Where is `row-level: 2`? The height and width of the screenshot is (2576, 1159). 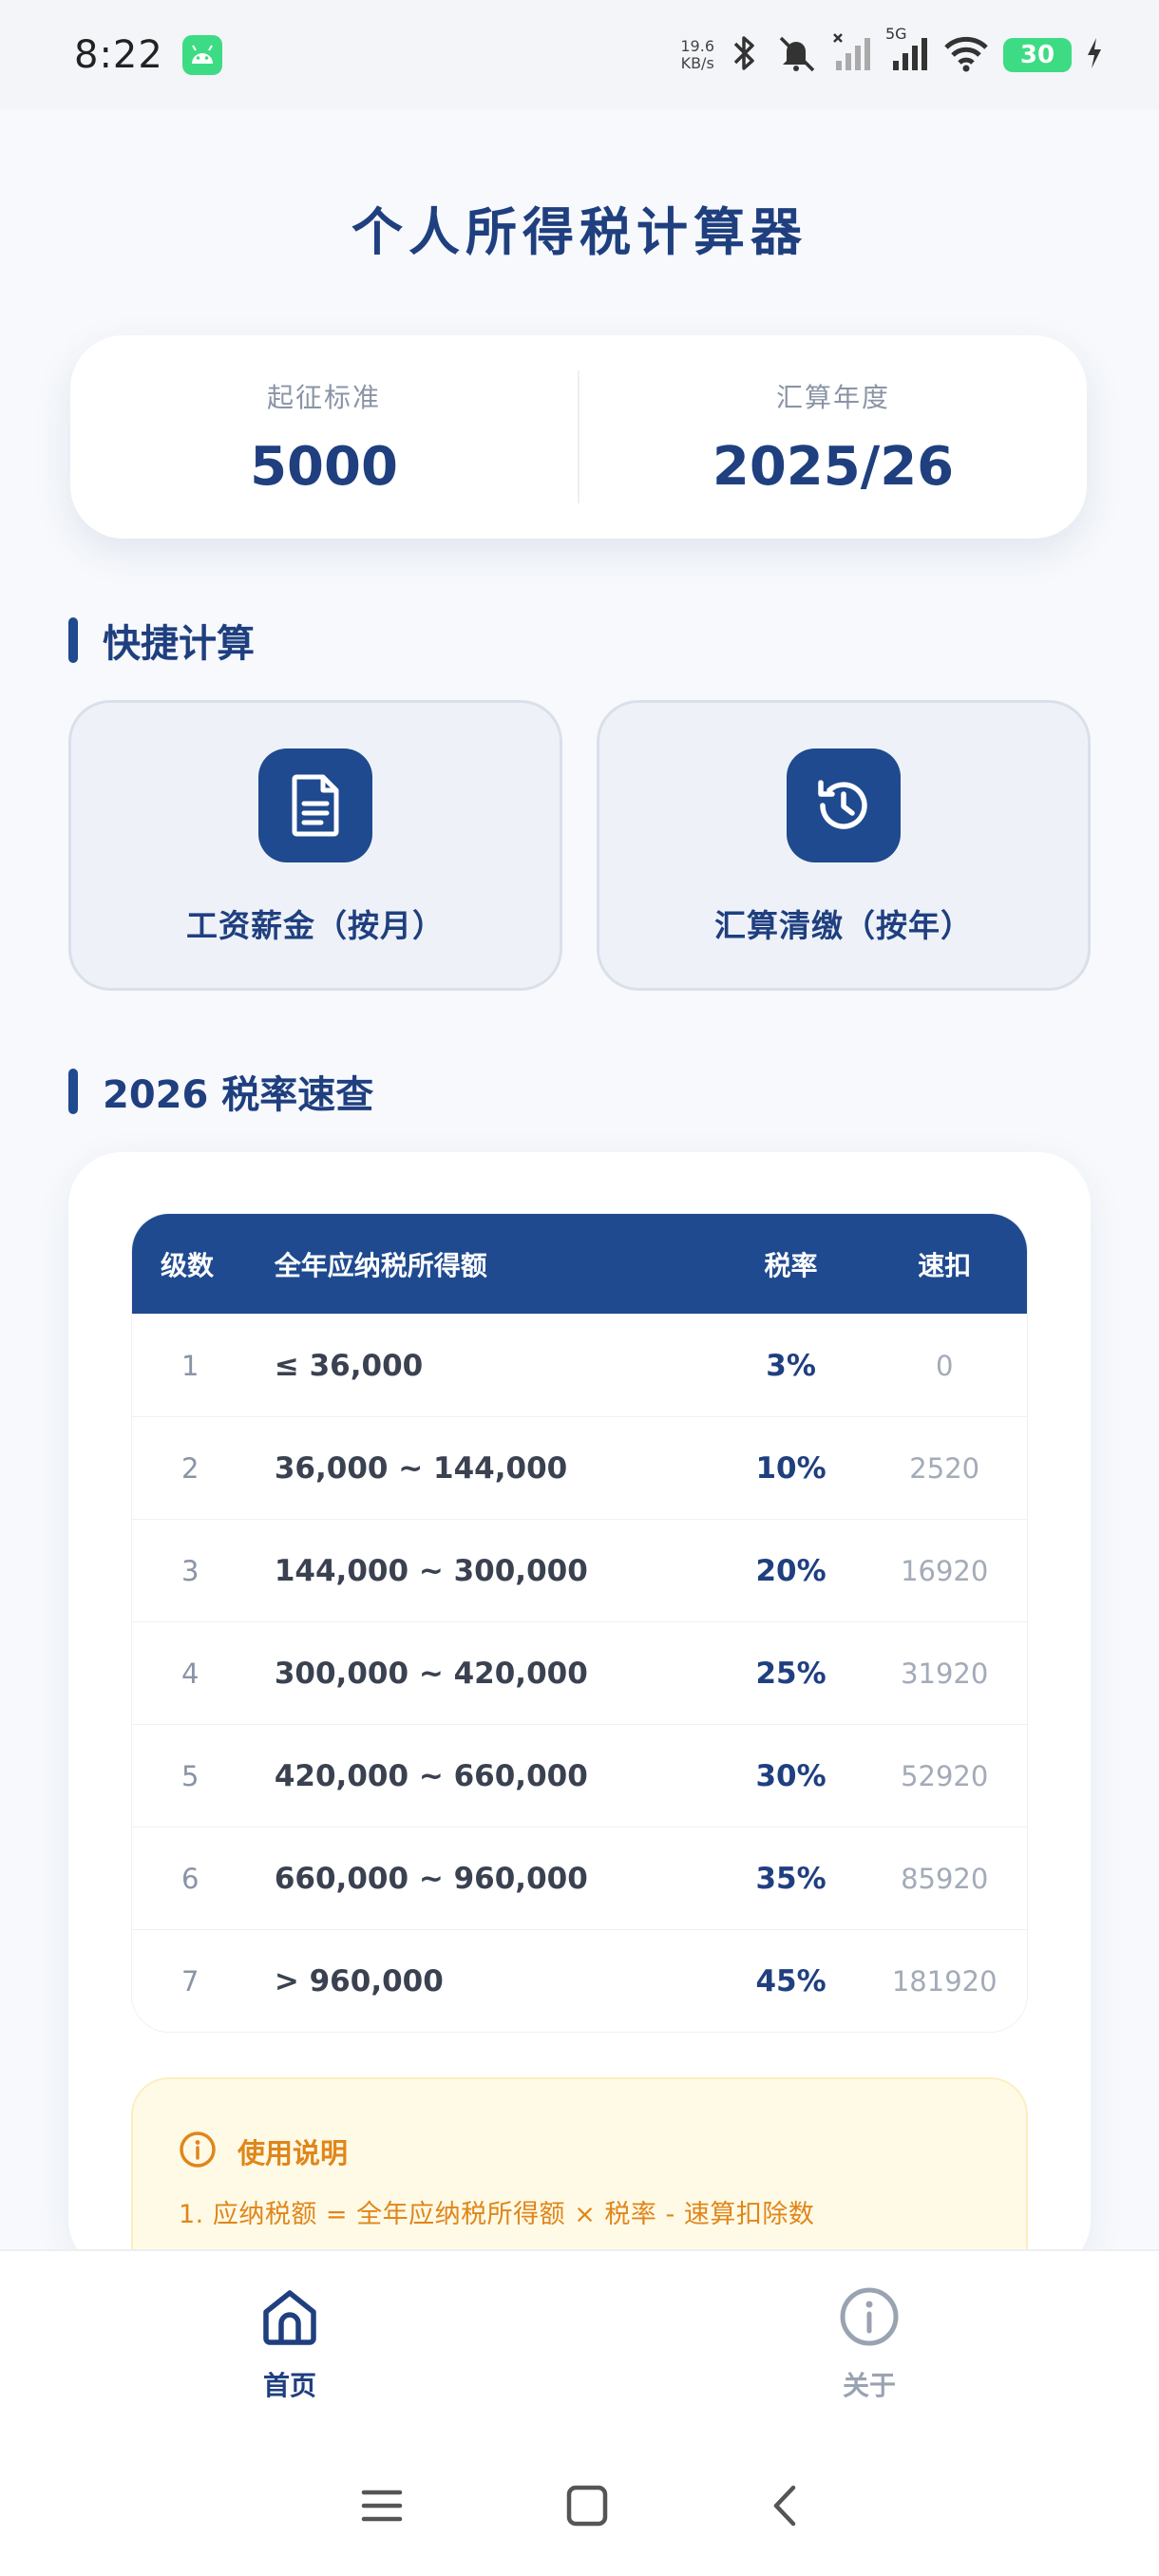
row-level: 2 is located at coordinates (190, 1468).